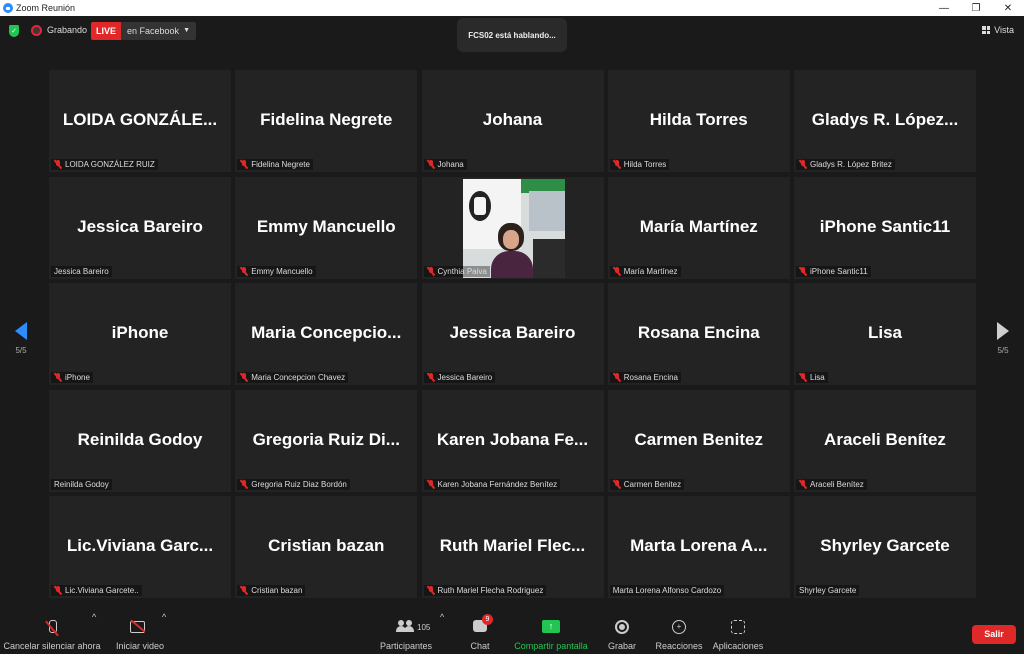 This screenshot has width=1024, height=654. What do you see at coordinates (36, 30) in the screenshot?
I see `recording-icon` at bounding box center [36, 30].